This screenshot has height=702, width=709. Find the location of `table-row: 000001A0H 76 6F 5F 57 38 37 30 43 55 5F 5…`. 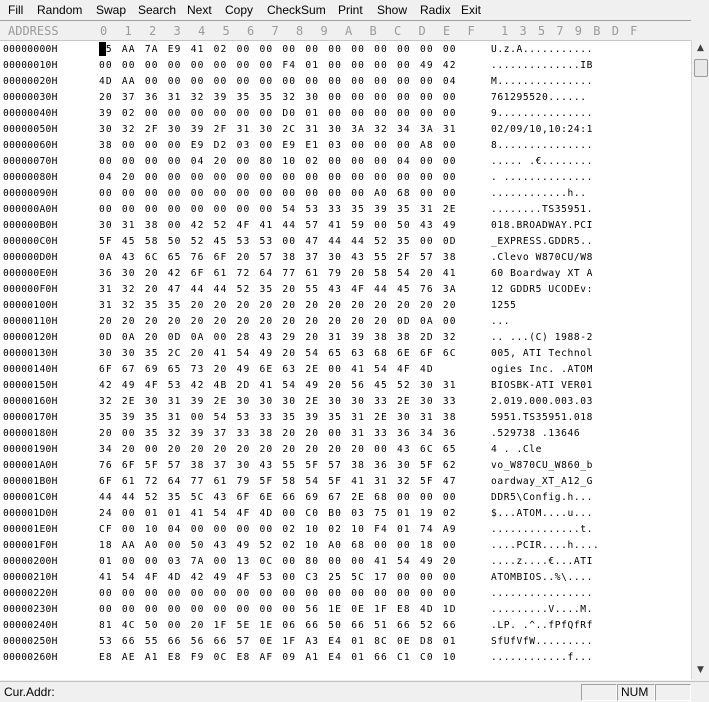

table-row: 000001A0H 76 6F 5F 57 38 37 30 43 55 5F 5… is located at coordinates (345, 466).